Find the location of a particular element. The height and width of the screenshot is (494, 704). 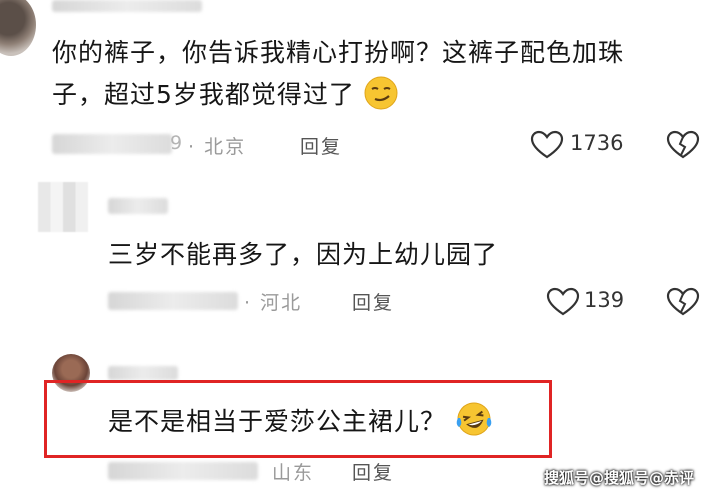

location: 山东 is located at coordinates (293, 473).